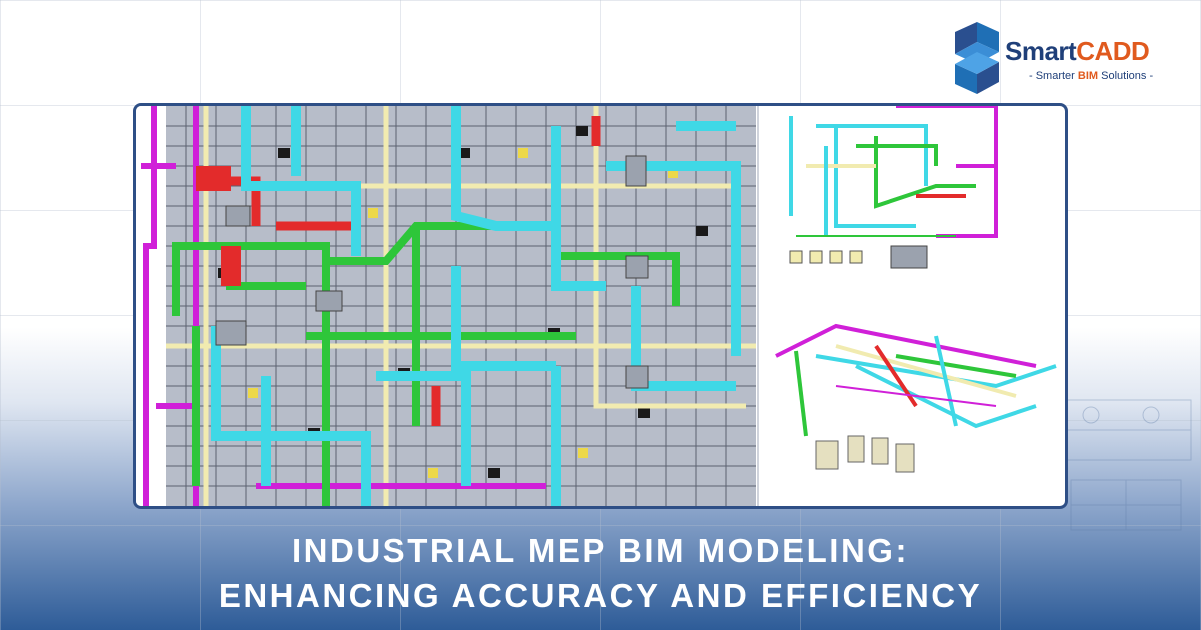 This screenshot has width=1201, height=630. I want to click on smartcadd-logo-icon, so click(977, 58).